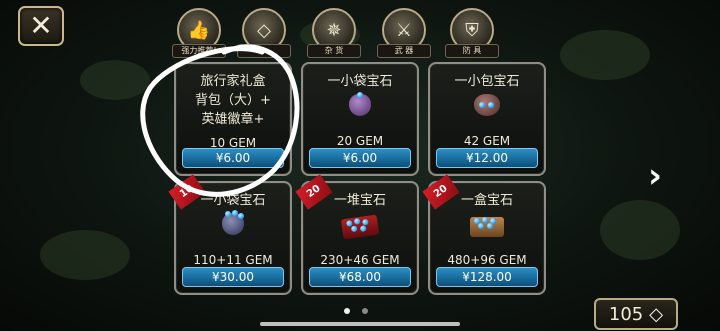 Image resolution: width=720 pixels, height=331 pixels. I want to click on next-page-button: ›, so click(655, 176).